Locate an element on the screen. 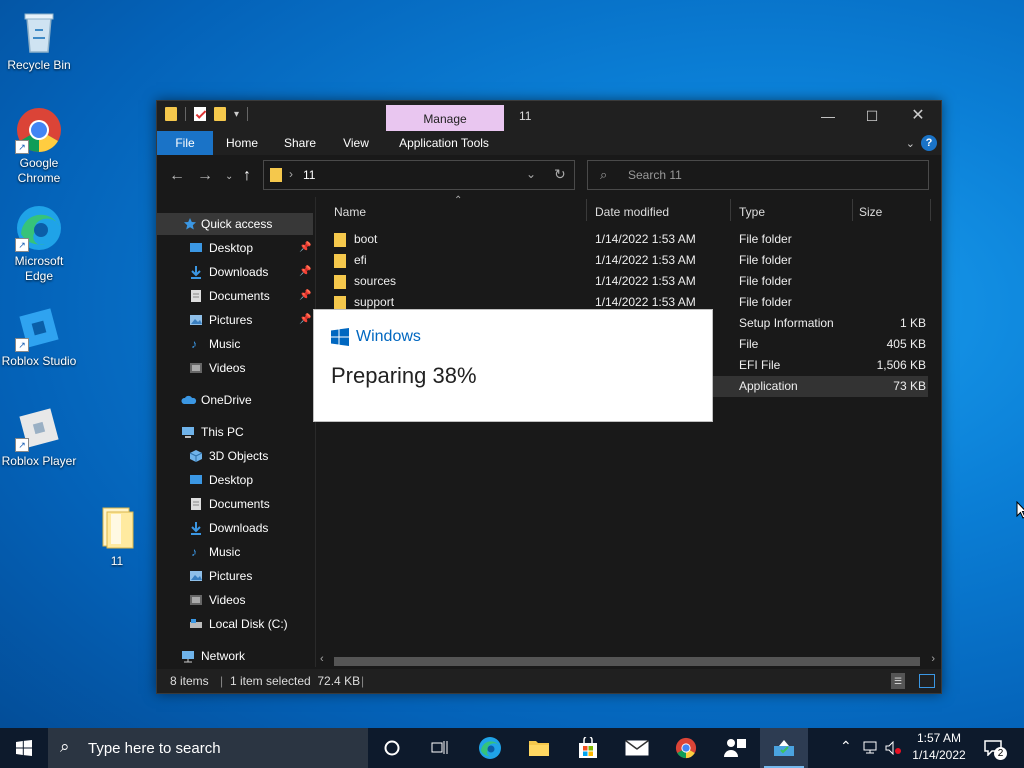 This screenshot has height=768, width=1024. taskbar-mail is located at coordinates (637, 748).